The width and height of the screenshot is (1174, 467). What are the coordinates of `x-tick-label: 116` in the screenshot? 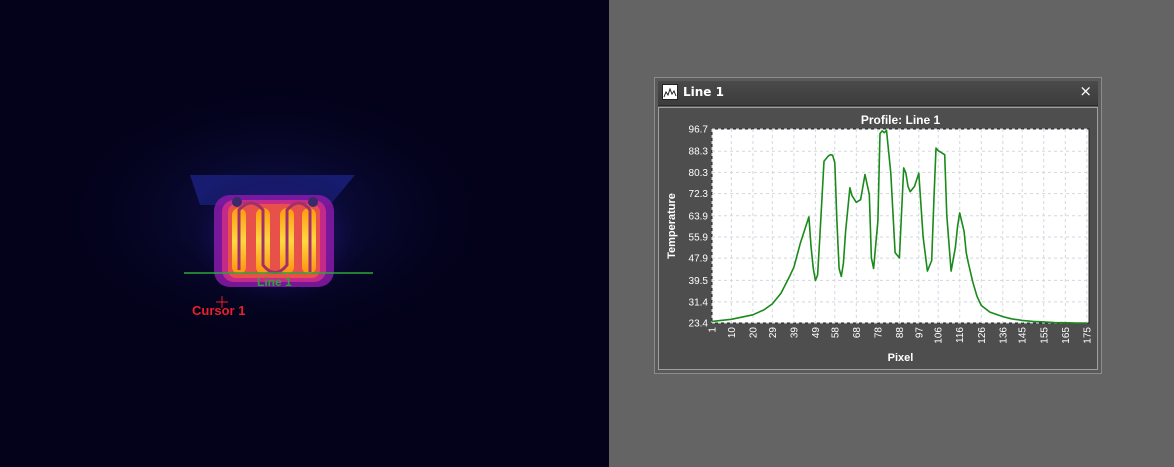 It's located at (960, 335).